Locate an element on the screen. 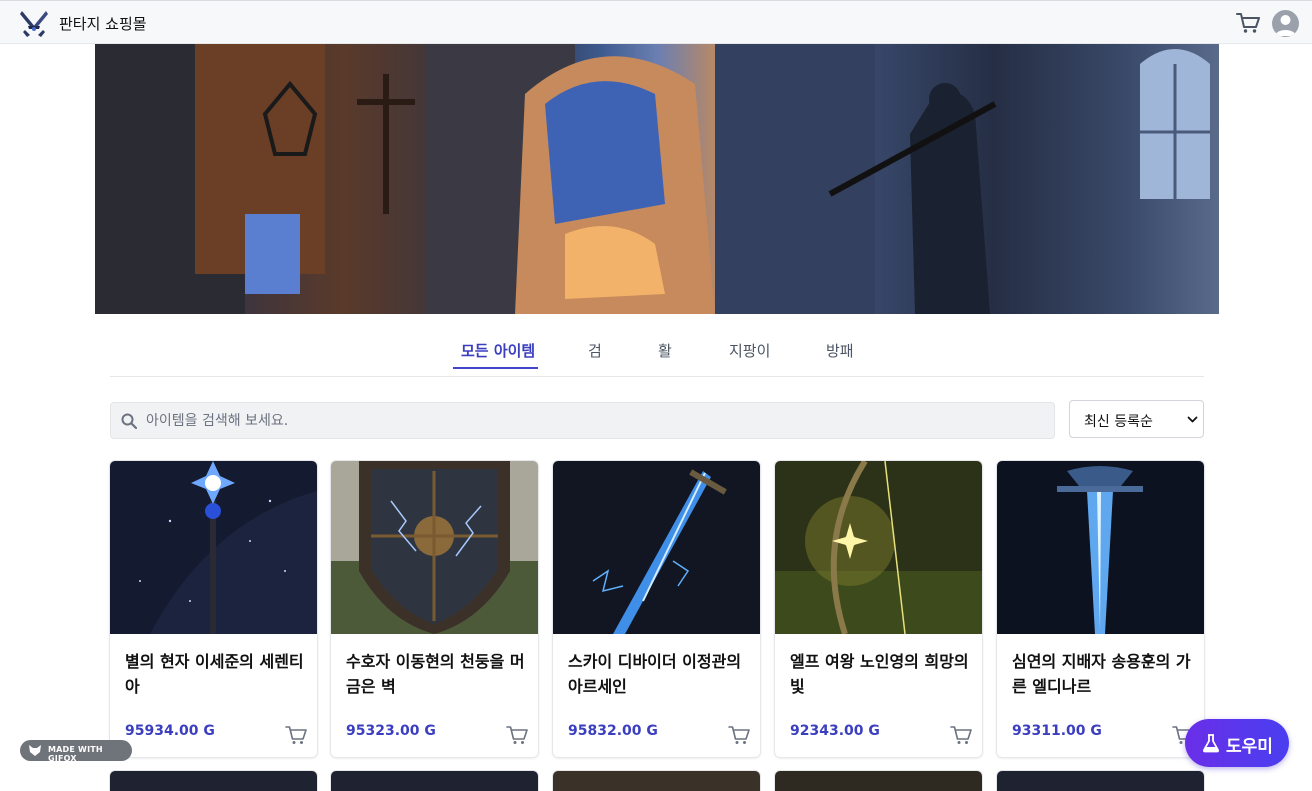 The width and height of the screenshot is (1312, 791). active-tab-indicator is located at coordinates (495, 368).